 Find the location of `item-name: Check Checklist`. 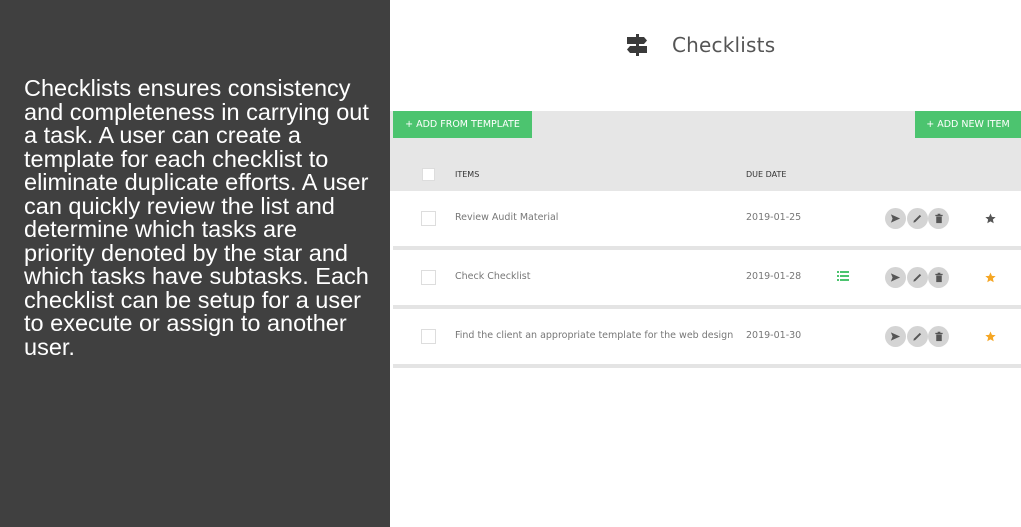

item-name: Check Checklist is located at coordinates (493, 276).